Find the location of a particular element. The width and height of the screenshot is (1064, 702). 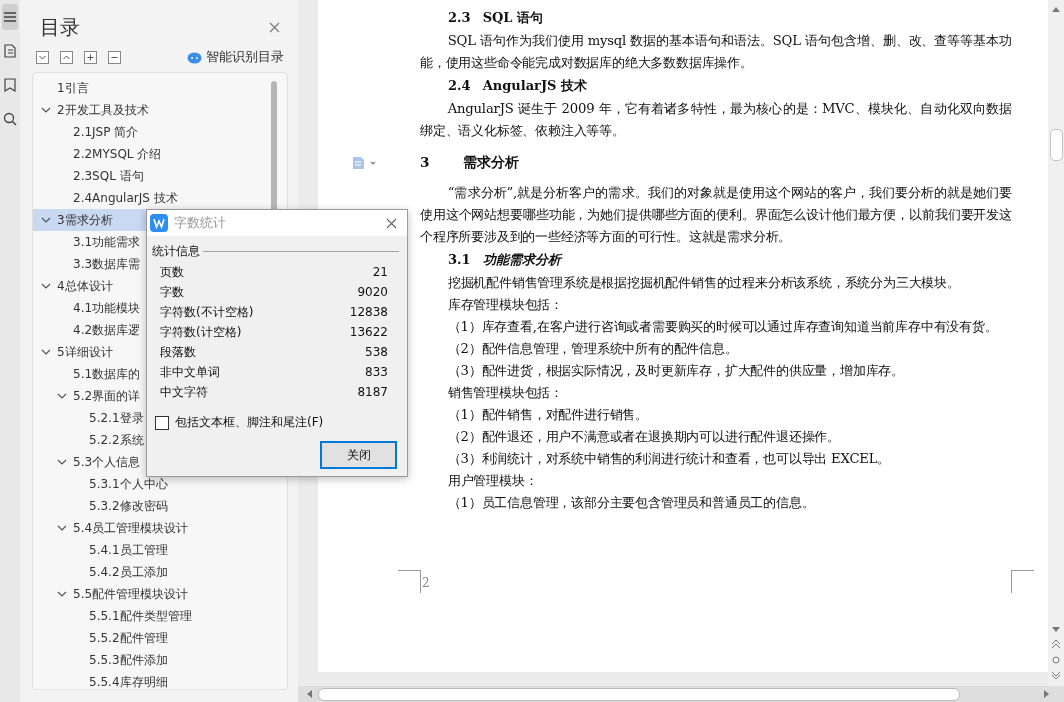

paragraph: SQL 语句作为我们使用 mysql 数据的基本语句和语法。SQL 语句包含增、删、改、查等等基本功能，使用这些命令能完成对数据库的绝大多数数据库操作。 is located at coordinates (716, 52).